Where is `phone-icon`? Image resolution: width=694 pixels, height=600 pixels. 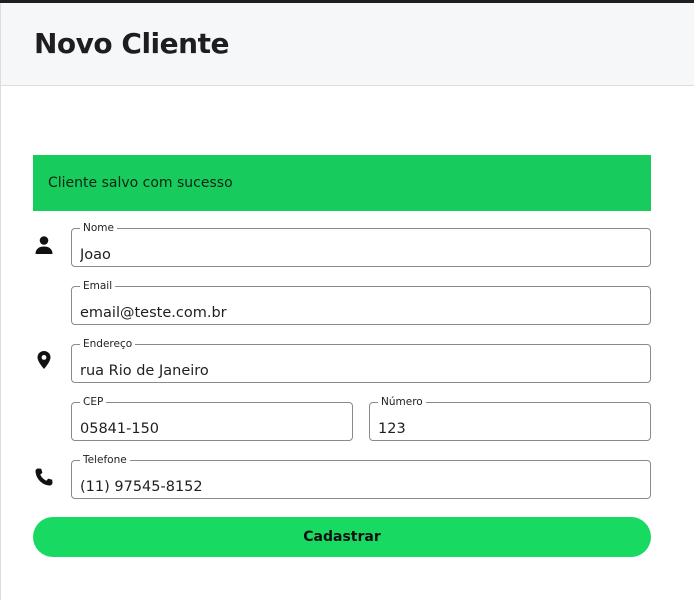 phone-icon is located at coordinates (44, 477).